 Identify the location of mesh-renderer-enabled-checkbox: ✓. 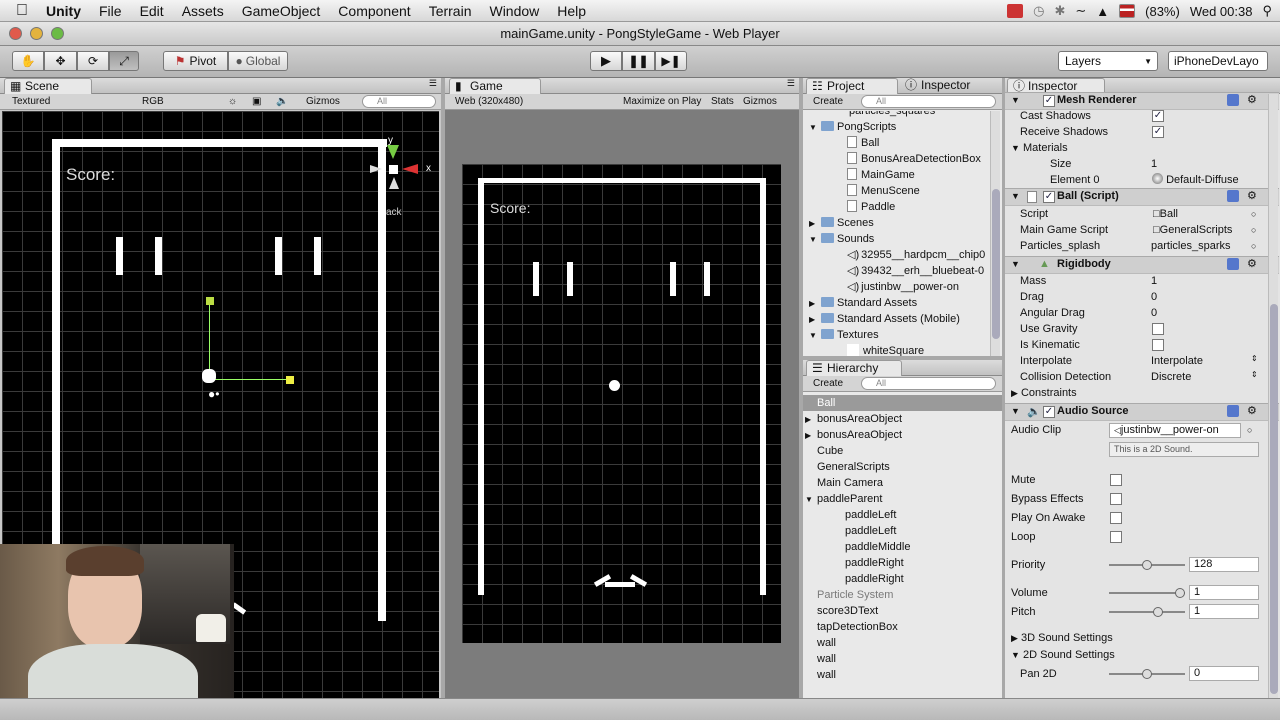
(1049, 101).